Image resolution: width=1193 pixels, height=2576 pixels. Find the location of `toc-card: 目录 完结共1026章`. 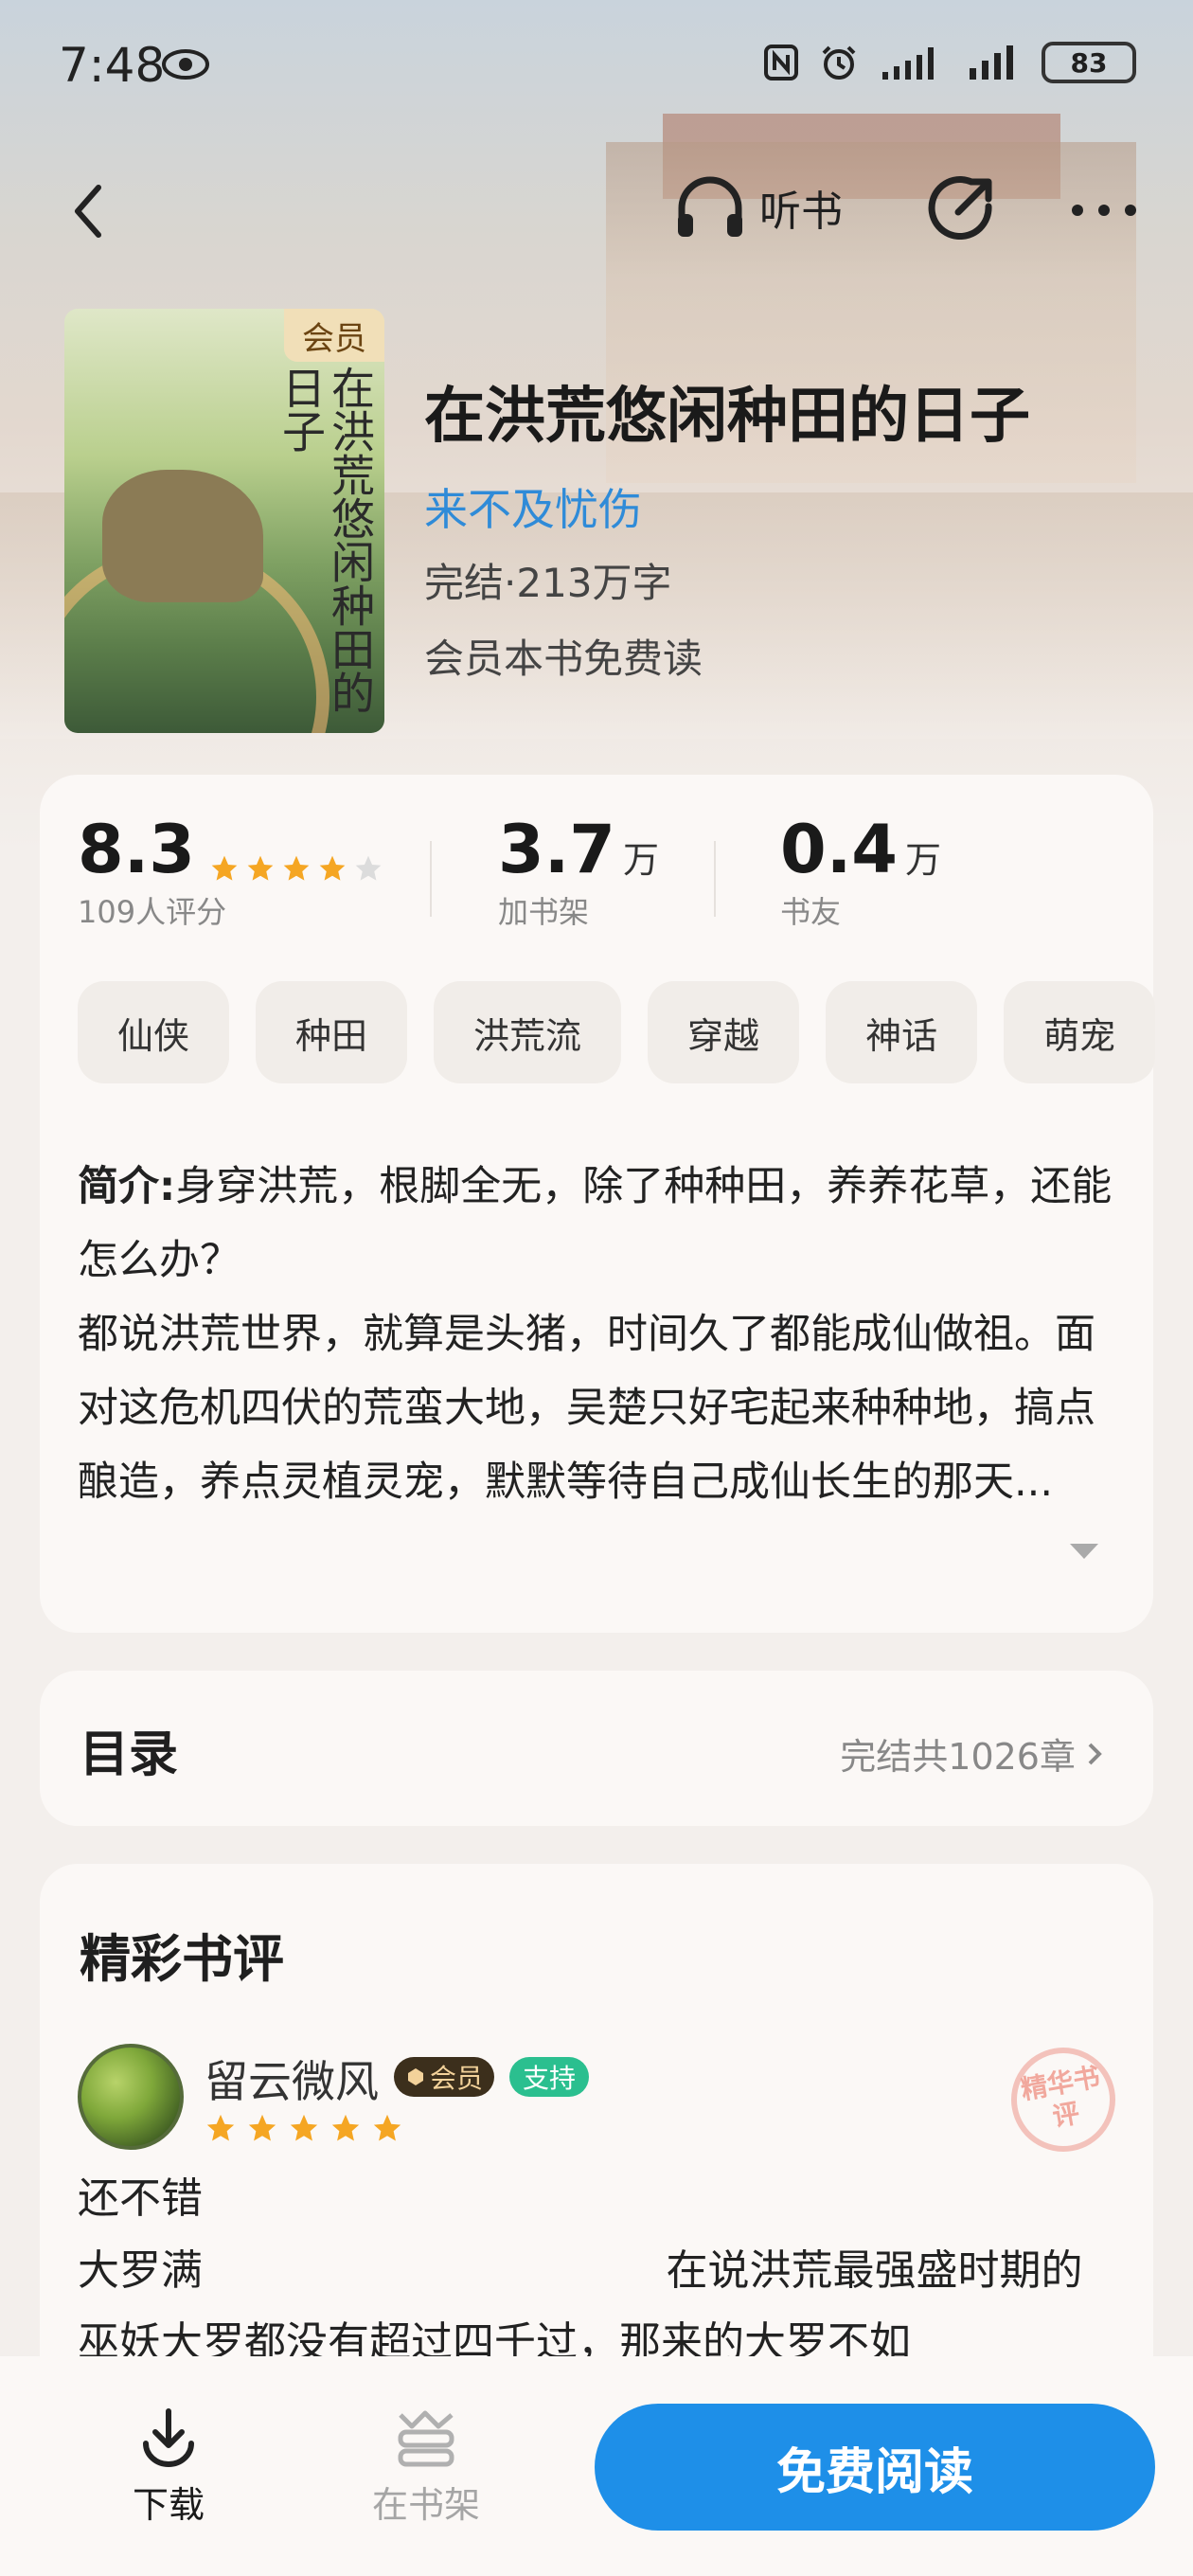

toc-card: 目录 完结共1026章 is located at coordinates (596, 1748).